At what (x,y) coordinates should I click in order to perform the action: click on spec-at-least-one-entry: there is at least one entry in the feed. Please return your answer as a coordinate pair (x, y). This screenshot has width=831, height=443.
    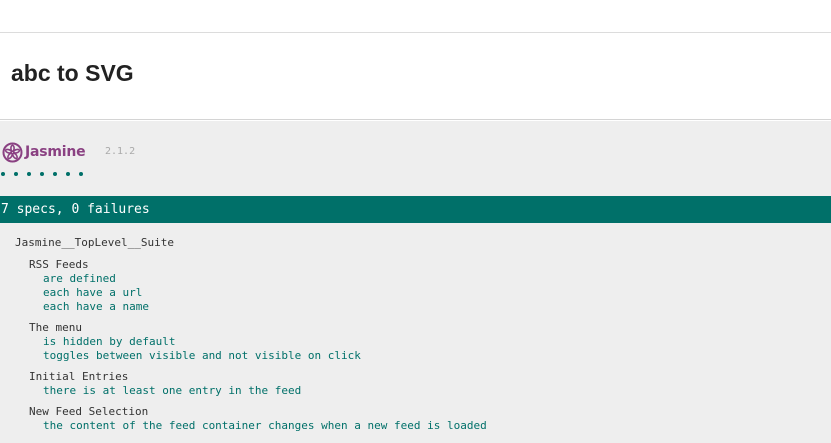
    Looking at the image, I should click on (172, 391).